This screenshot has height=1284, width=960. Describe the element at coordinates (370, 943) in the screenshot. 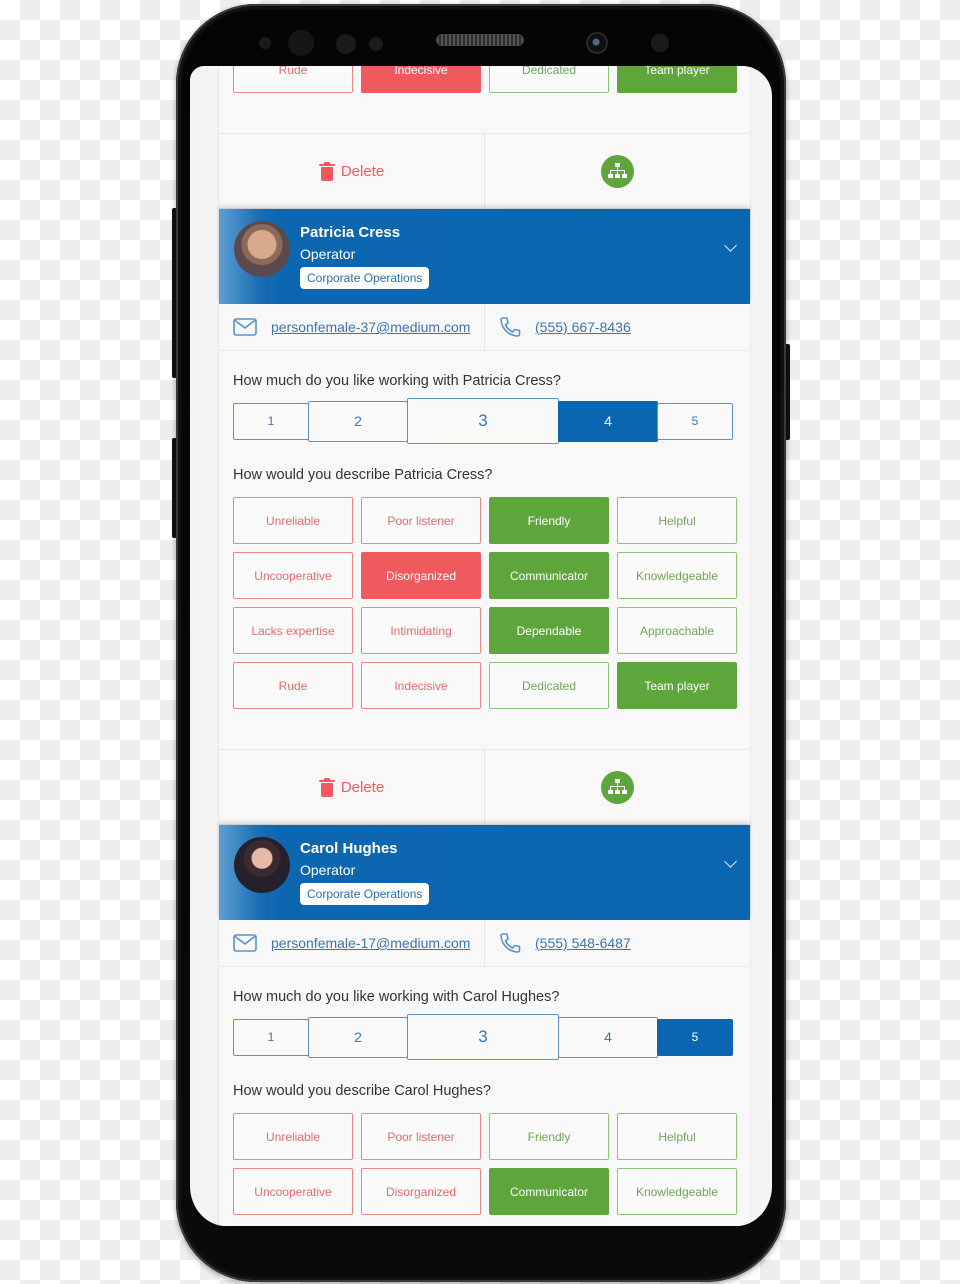

I see `email-link: personfemale-17@medium.com` at that location.